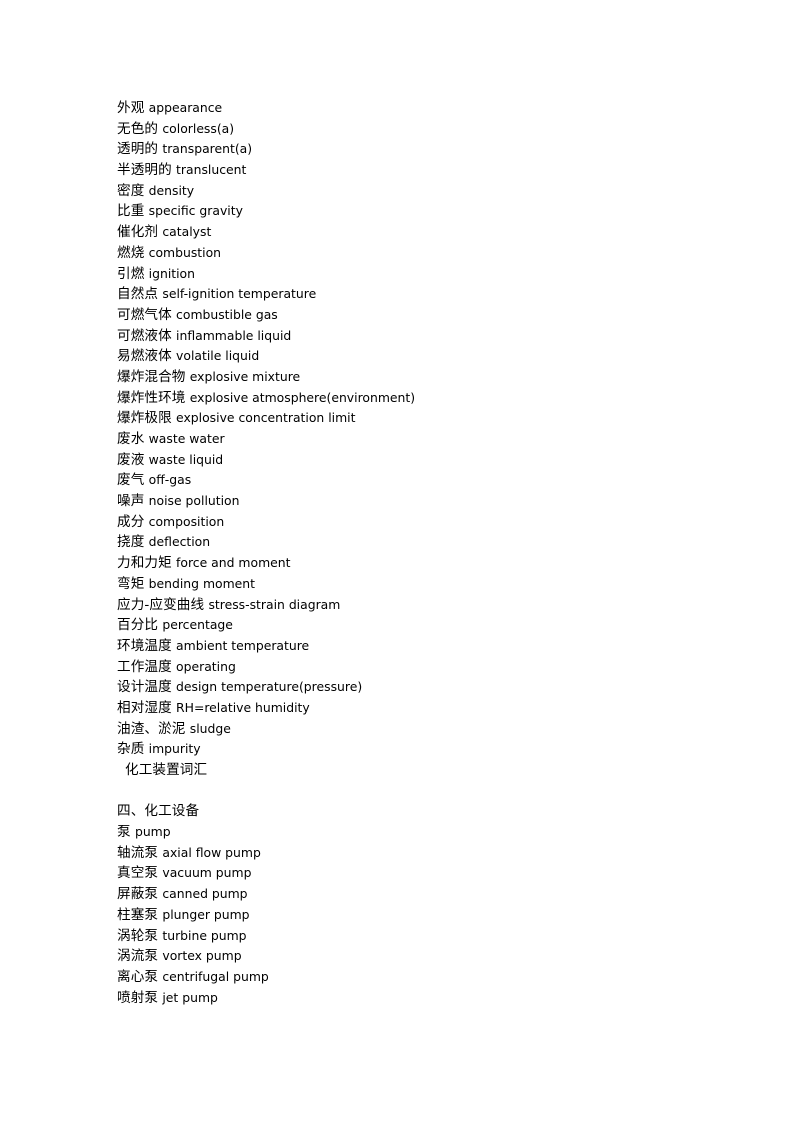 This screenshot has height=1123, width=794. Describe the element at coordinates (417, 274) in the screenshot. I see `glossary-entry: 引燃 ignition` at that location.